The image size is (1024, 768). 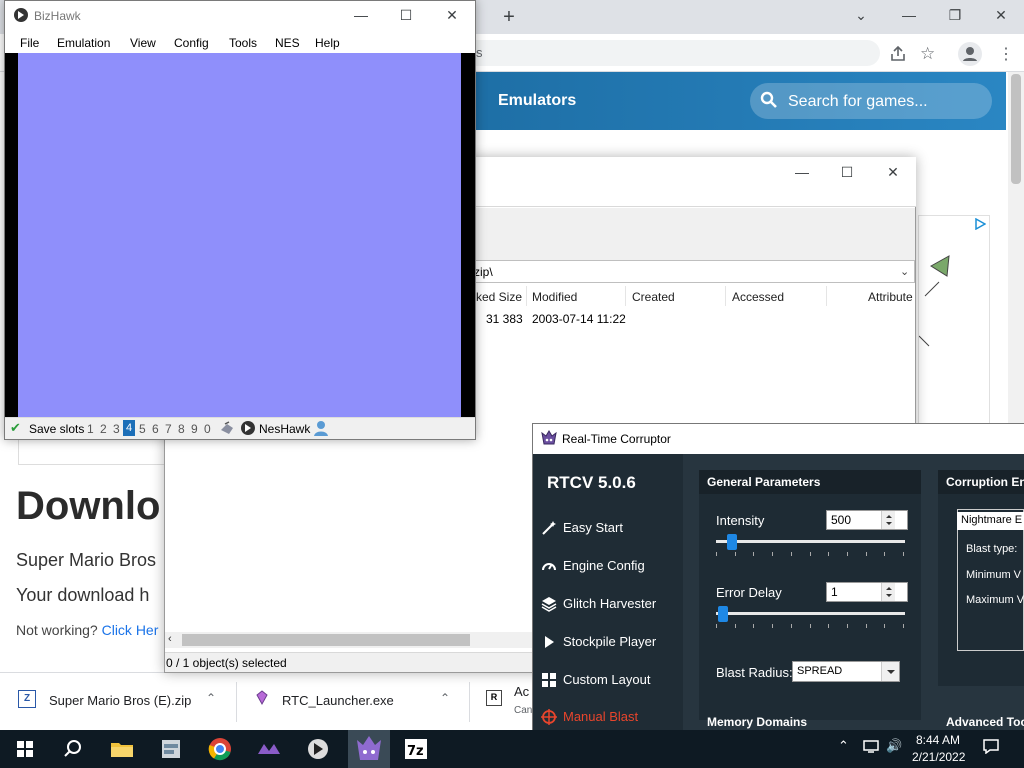 I want to click on search-icon, so click(x=73, y=749).